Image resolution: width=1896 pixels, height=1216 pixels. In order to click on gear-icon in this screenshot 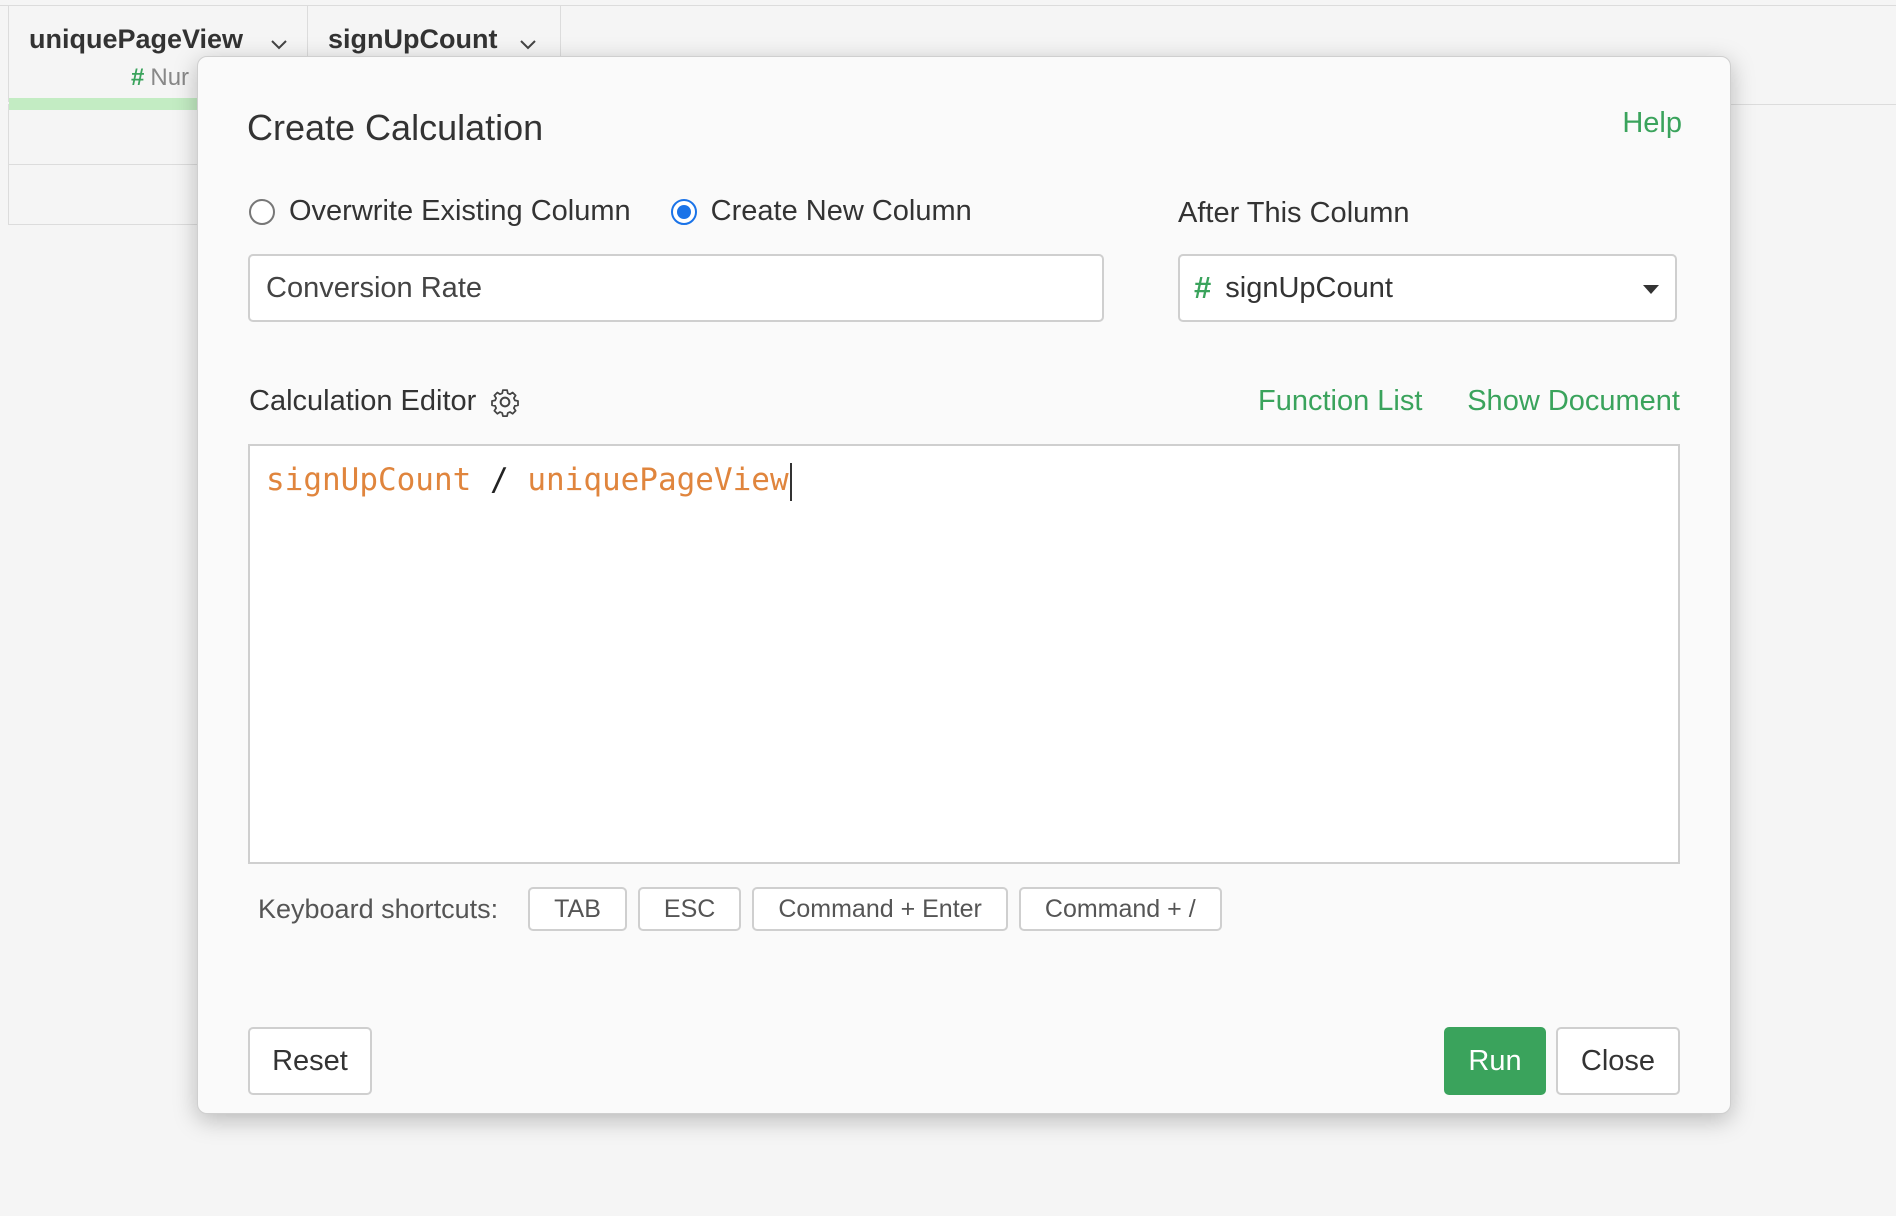, I will do `click(505, 402)`.